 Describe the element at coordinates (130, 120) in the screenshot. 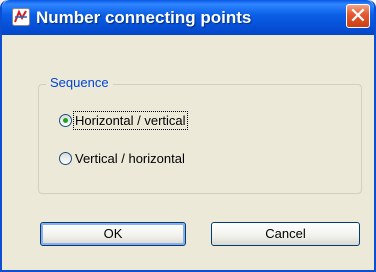

I see `radio-label: Horizontal / vertical` at that location.